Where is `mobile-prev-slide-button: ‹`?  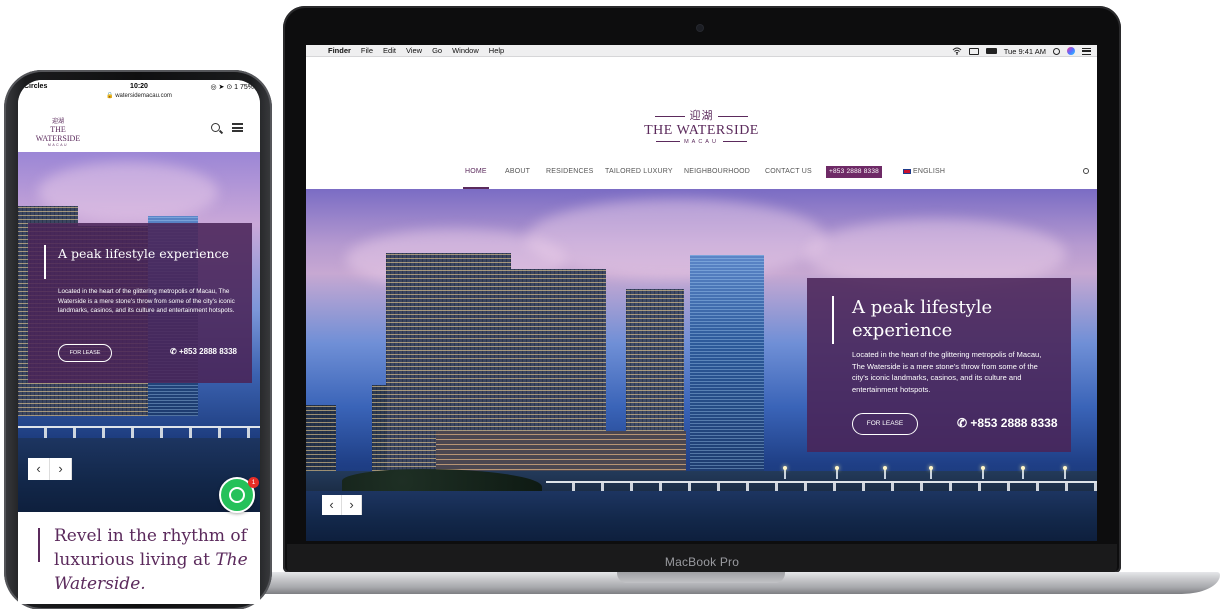 mobile-prev-slide-button: ‹ is located at coordinates (39, 469).